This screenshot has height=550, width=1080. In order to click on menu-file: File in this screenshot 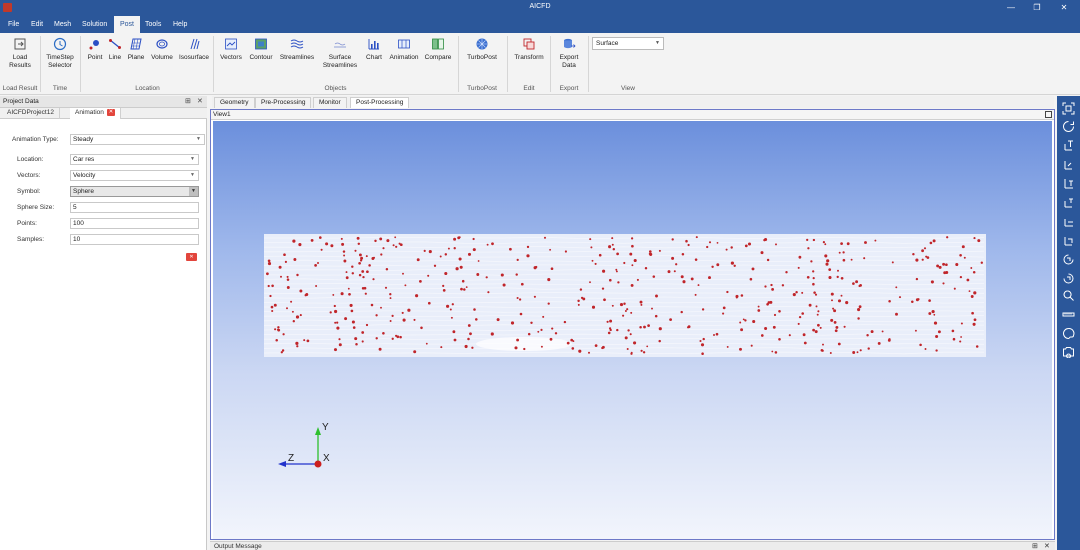, I will do `click(13, 24)`.